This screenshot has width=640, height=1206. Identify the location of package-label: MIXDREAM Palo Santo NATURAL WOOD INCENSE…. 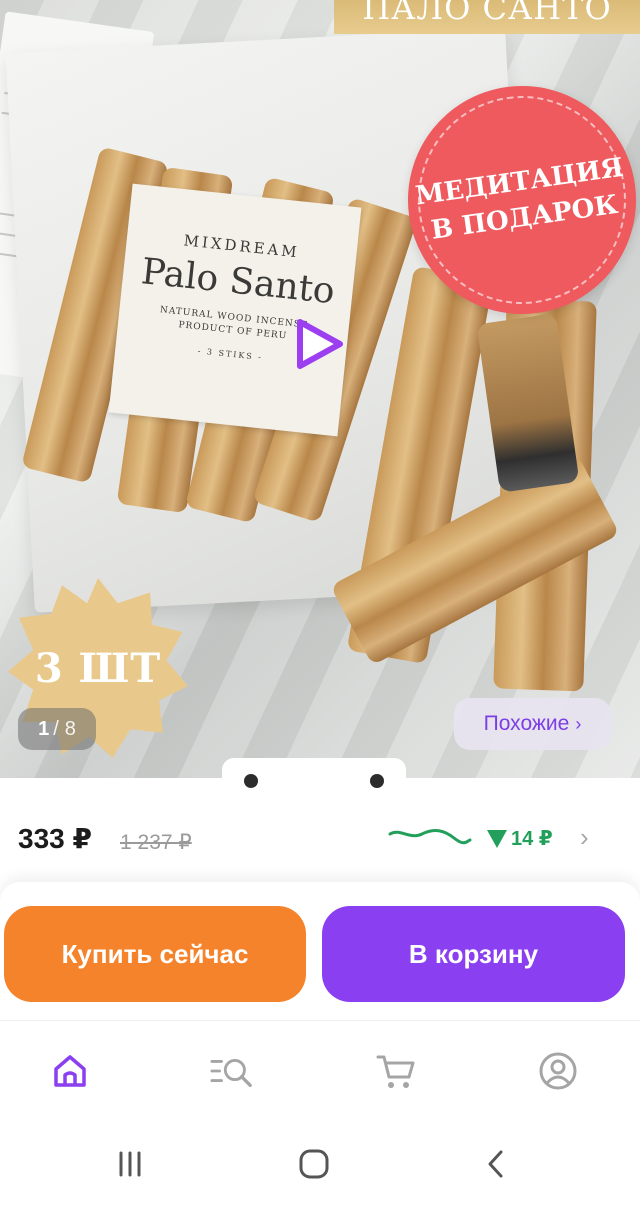
(235, 310).